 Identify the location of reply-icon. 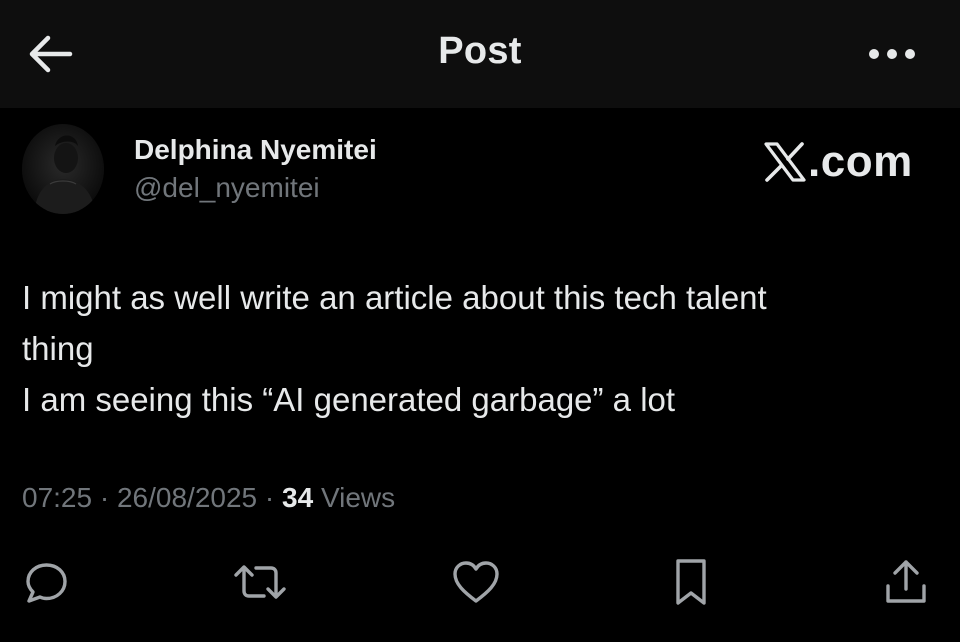
(46, 583).